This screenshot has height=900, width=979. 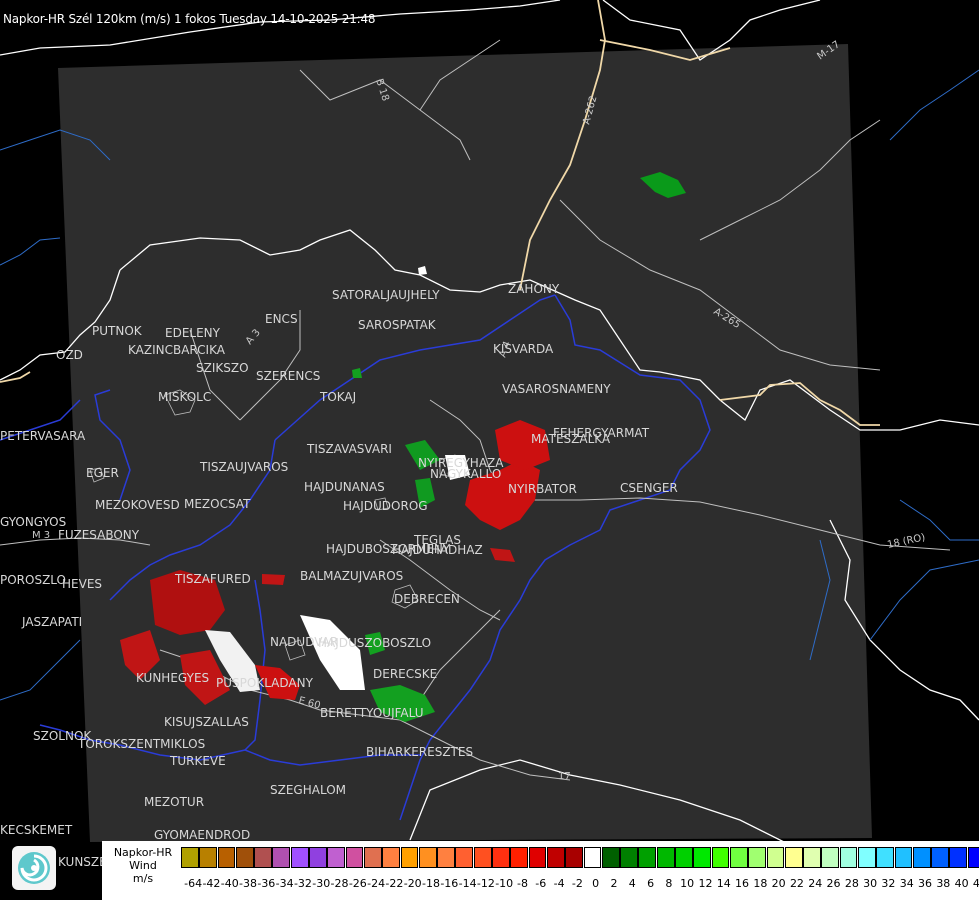 I want to click on city-label: TOROKSZENTMIKLOS, so click(x=141, y=744).